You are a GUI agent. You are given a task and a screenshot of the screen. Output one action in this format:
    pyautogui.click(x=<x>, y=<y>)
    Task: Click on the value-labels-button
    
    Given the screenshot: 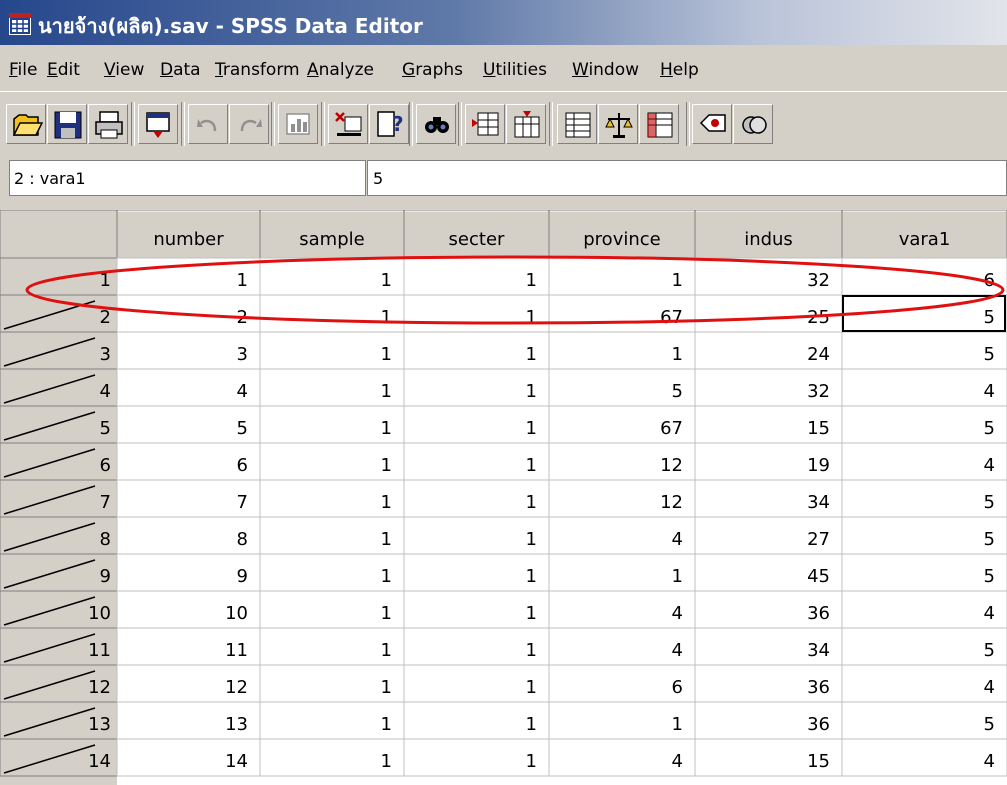 What is the action you would take?
    pyautogui.click(x=712, y=124)
    